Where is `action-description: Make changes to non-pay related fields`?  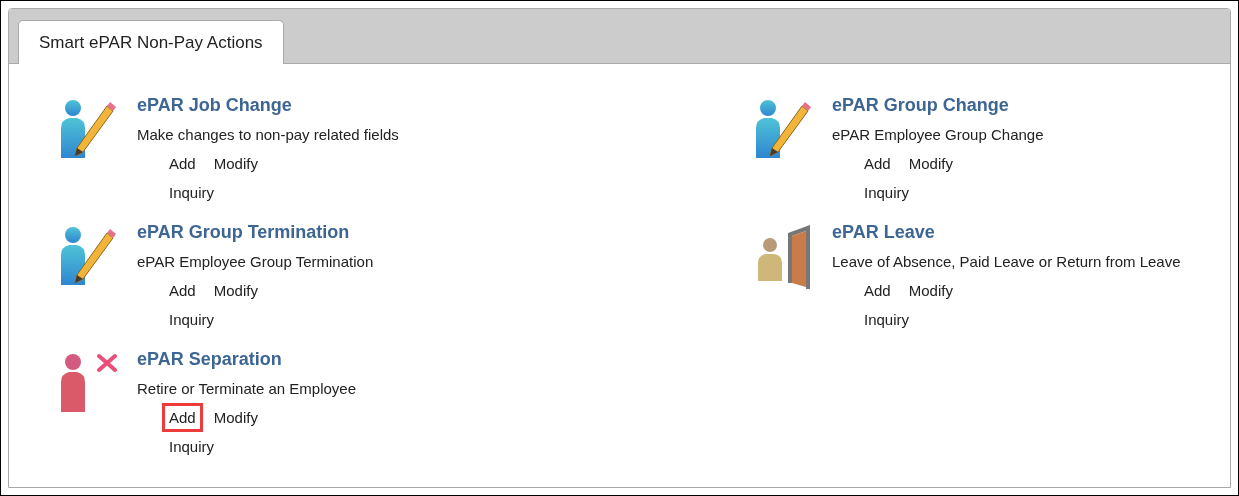
action-description: Make changes to non-pay related fields is located at coordinates (268, 135).